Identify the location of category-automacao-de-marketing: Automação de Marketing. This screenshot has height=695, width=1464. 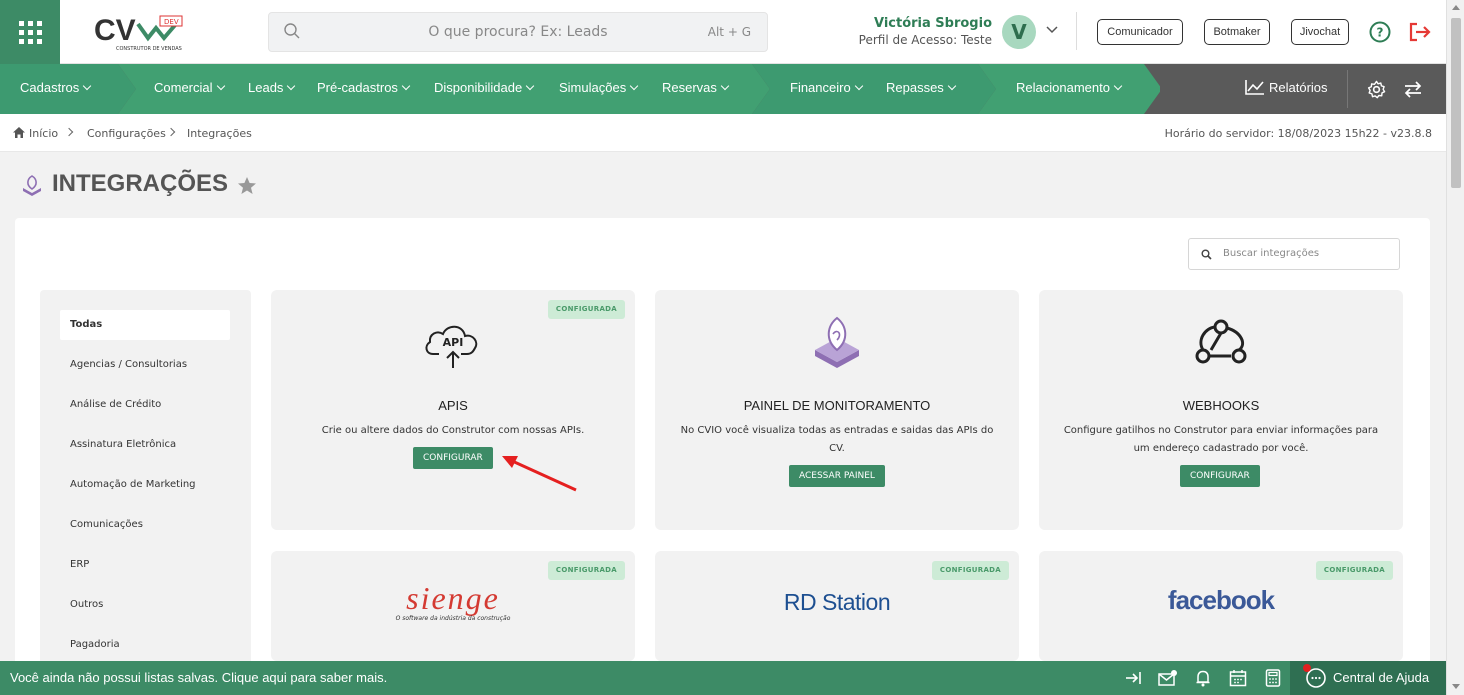
(145, 485).